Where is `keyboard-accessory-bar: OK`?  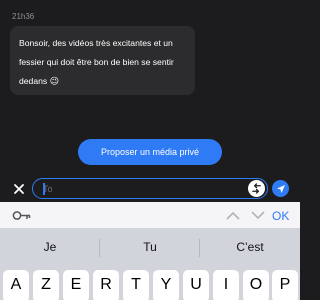
keyboard-accessory-bar: OK is located at coordinates (150, 215).